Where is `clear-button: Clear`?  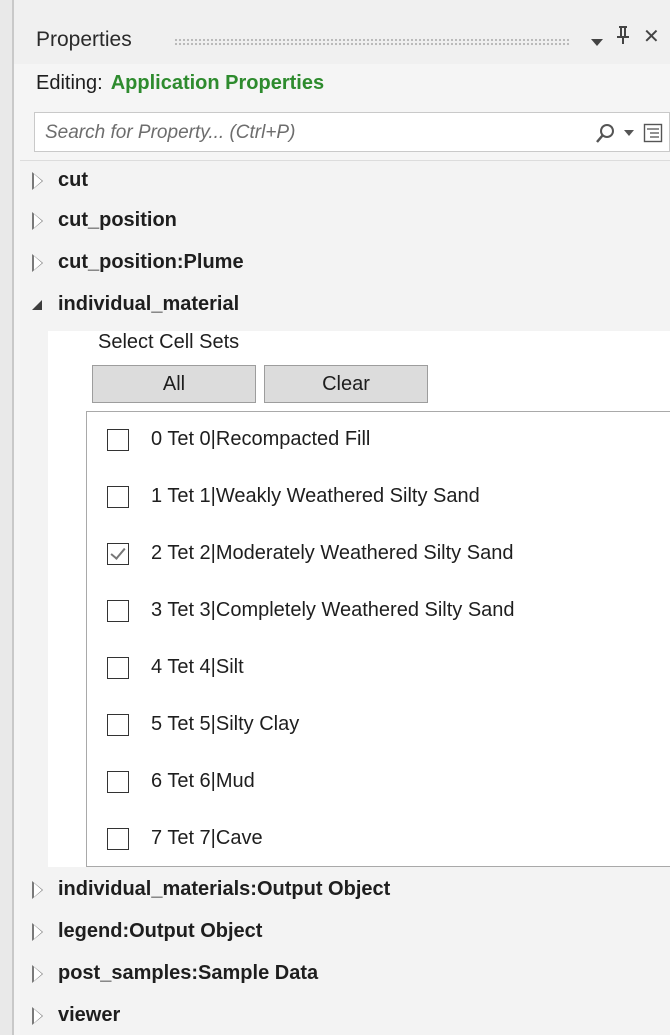
clear-button: Clear is located at coordinates (346, 384).